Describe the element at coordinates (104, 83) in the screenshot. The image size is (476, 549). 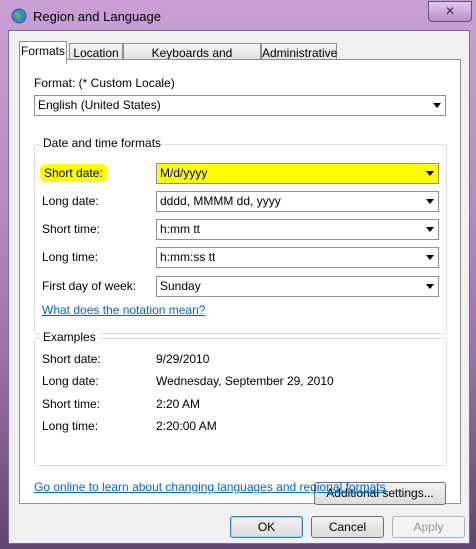
I see `format-label: Format: (* Custom Locale)` at that location.